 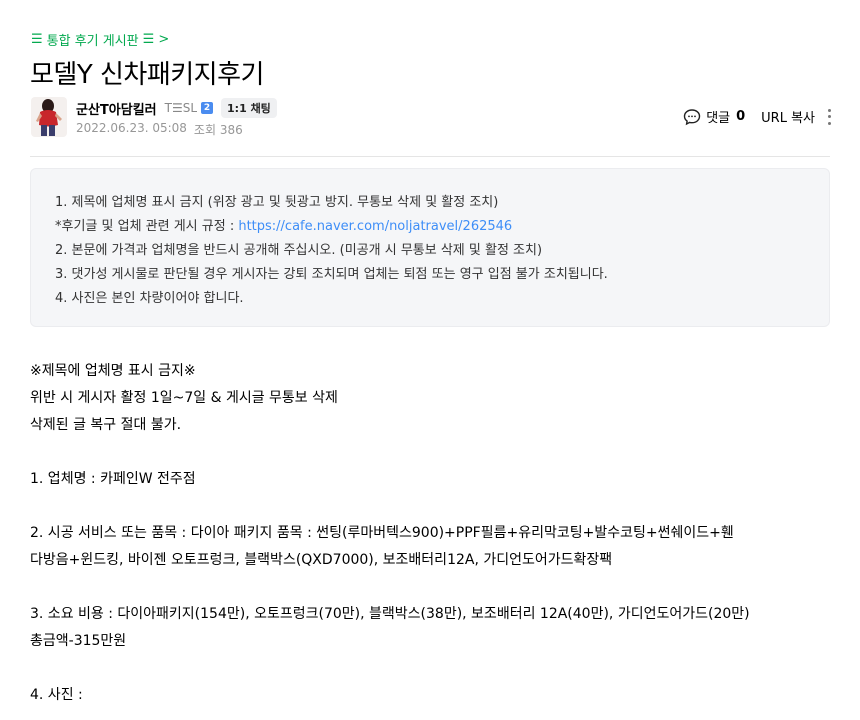 What do you see at coordinates (116, 108) in the screenshot?
I see `author-nickname: 군산T아담킬러` at bounding box center [116, 108].